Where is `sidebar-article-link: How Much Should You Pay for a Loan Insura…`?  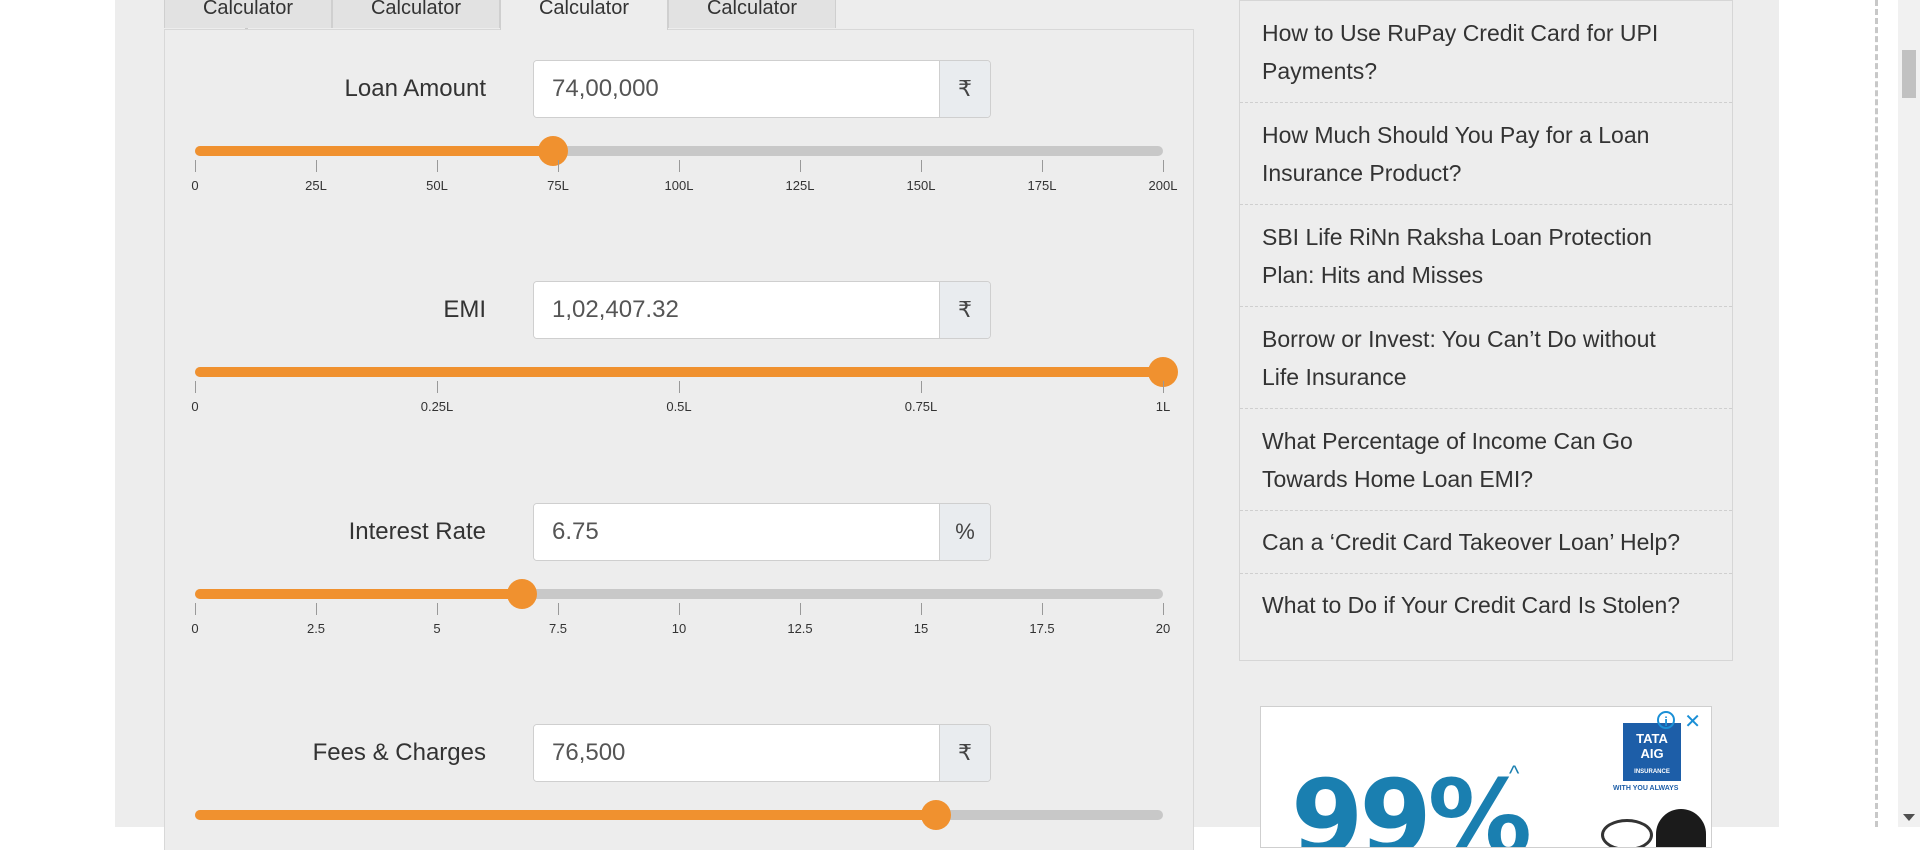
sidebar-article-link: How Much Should You Pay for a Loan Insura… is located at coordinates (1486, 153).